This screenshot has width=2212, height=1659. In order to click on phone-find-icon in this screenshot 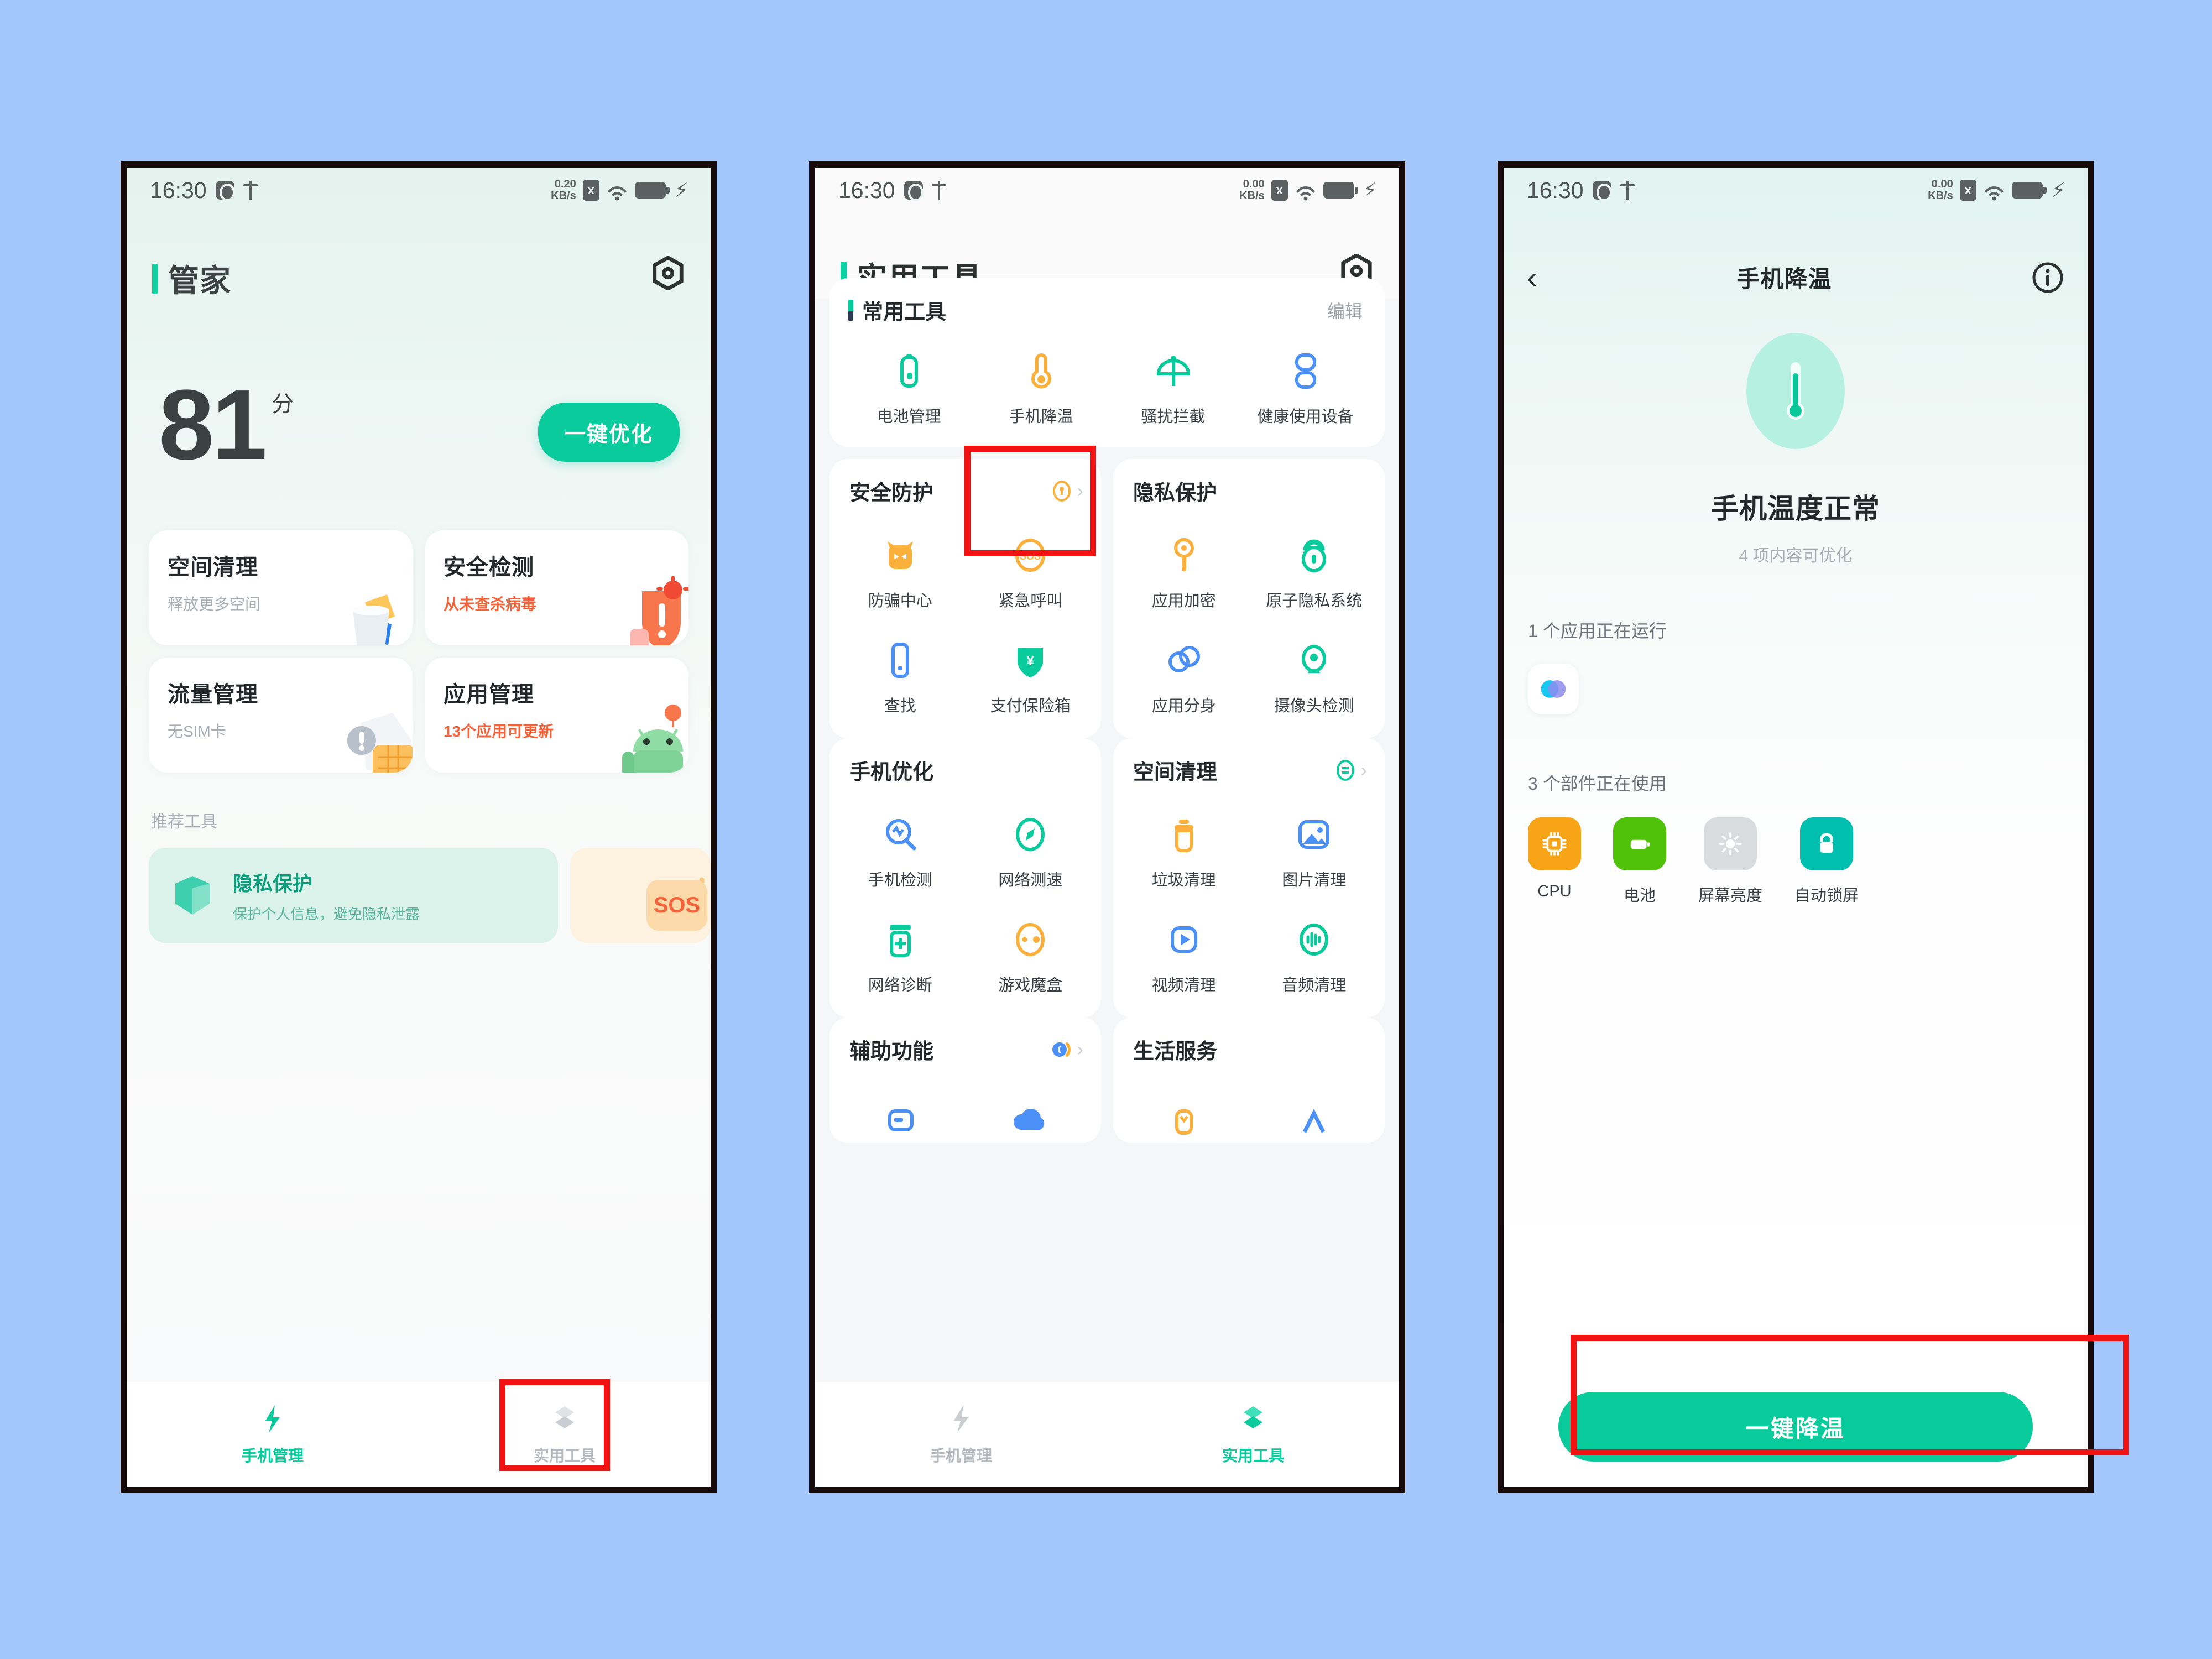, I will do `click(901, 660)`.